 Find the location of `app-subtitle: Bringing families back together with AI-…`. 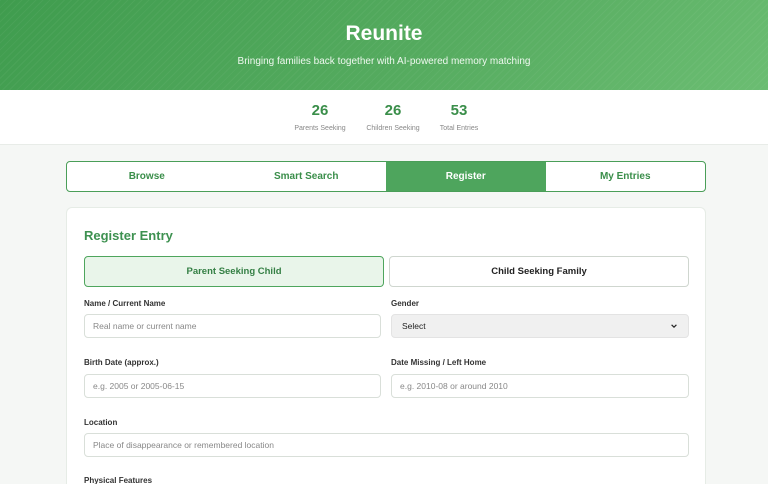

app-subtitle: Bringing families back together with AI-… is located at coordinates (384, 61).